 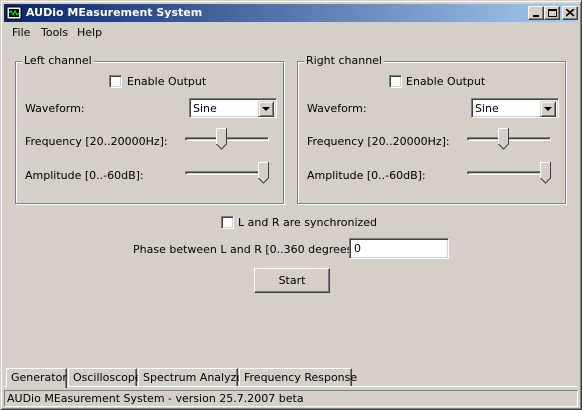 What do you see at coordinates (14, 13) in the screenshot?
I see `app-icon` at bounding box center [14, 13].